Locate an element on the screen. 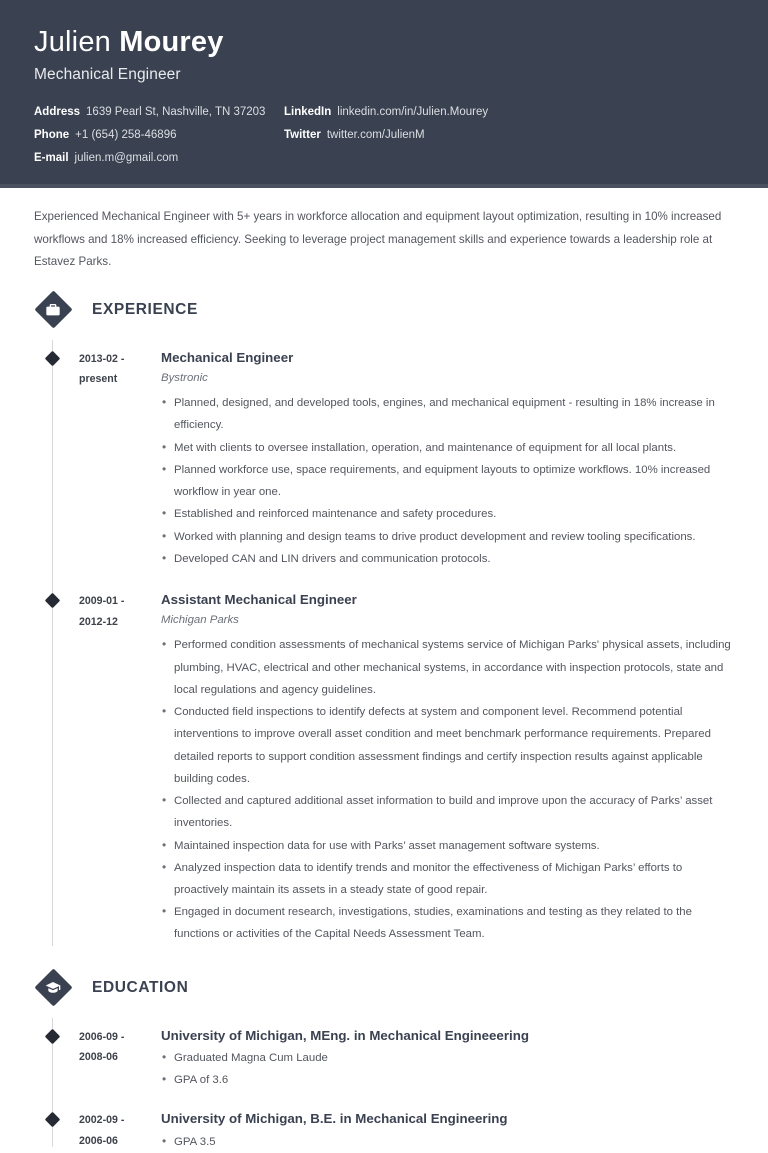 Image resolution: width=768 pixels, height=1153 pixels. entry-dates: 2009-01 - 2012-12 is located at coordinates (118, 768).